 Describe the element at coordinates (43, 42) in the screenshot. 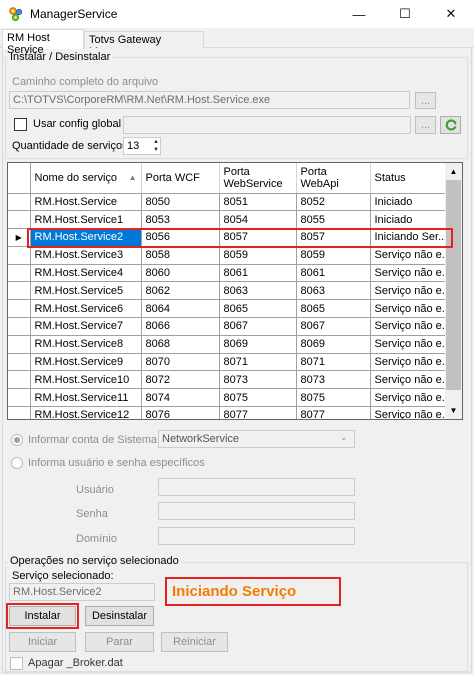

I see `tab-rm-host-service: RM Host Service` at that location.